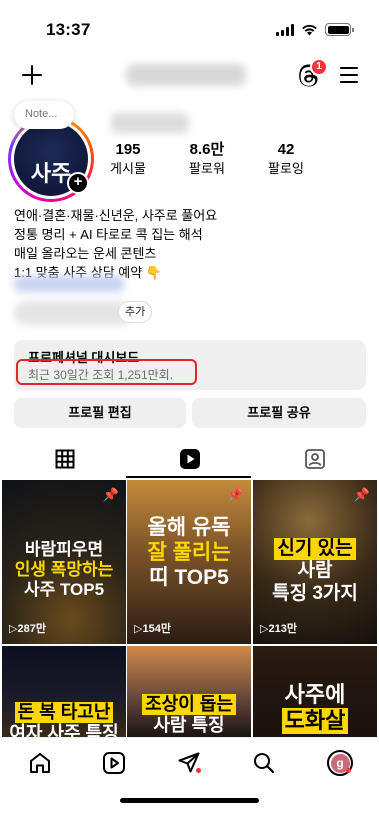 This screenshot has width=379, height=816. I want to click on reel-thumbnail: 📌 올해 유독 잘 풀리는 띠 TOP5 ▷154만, so click(189, 562).